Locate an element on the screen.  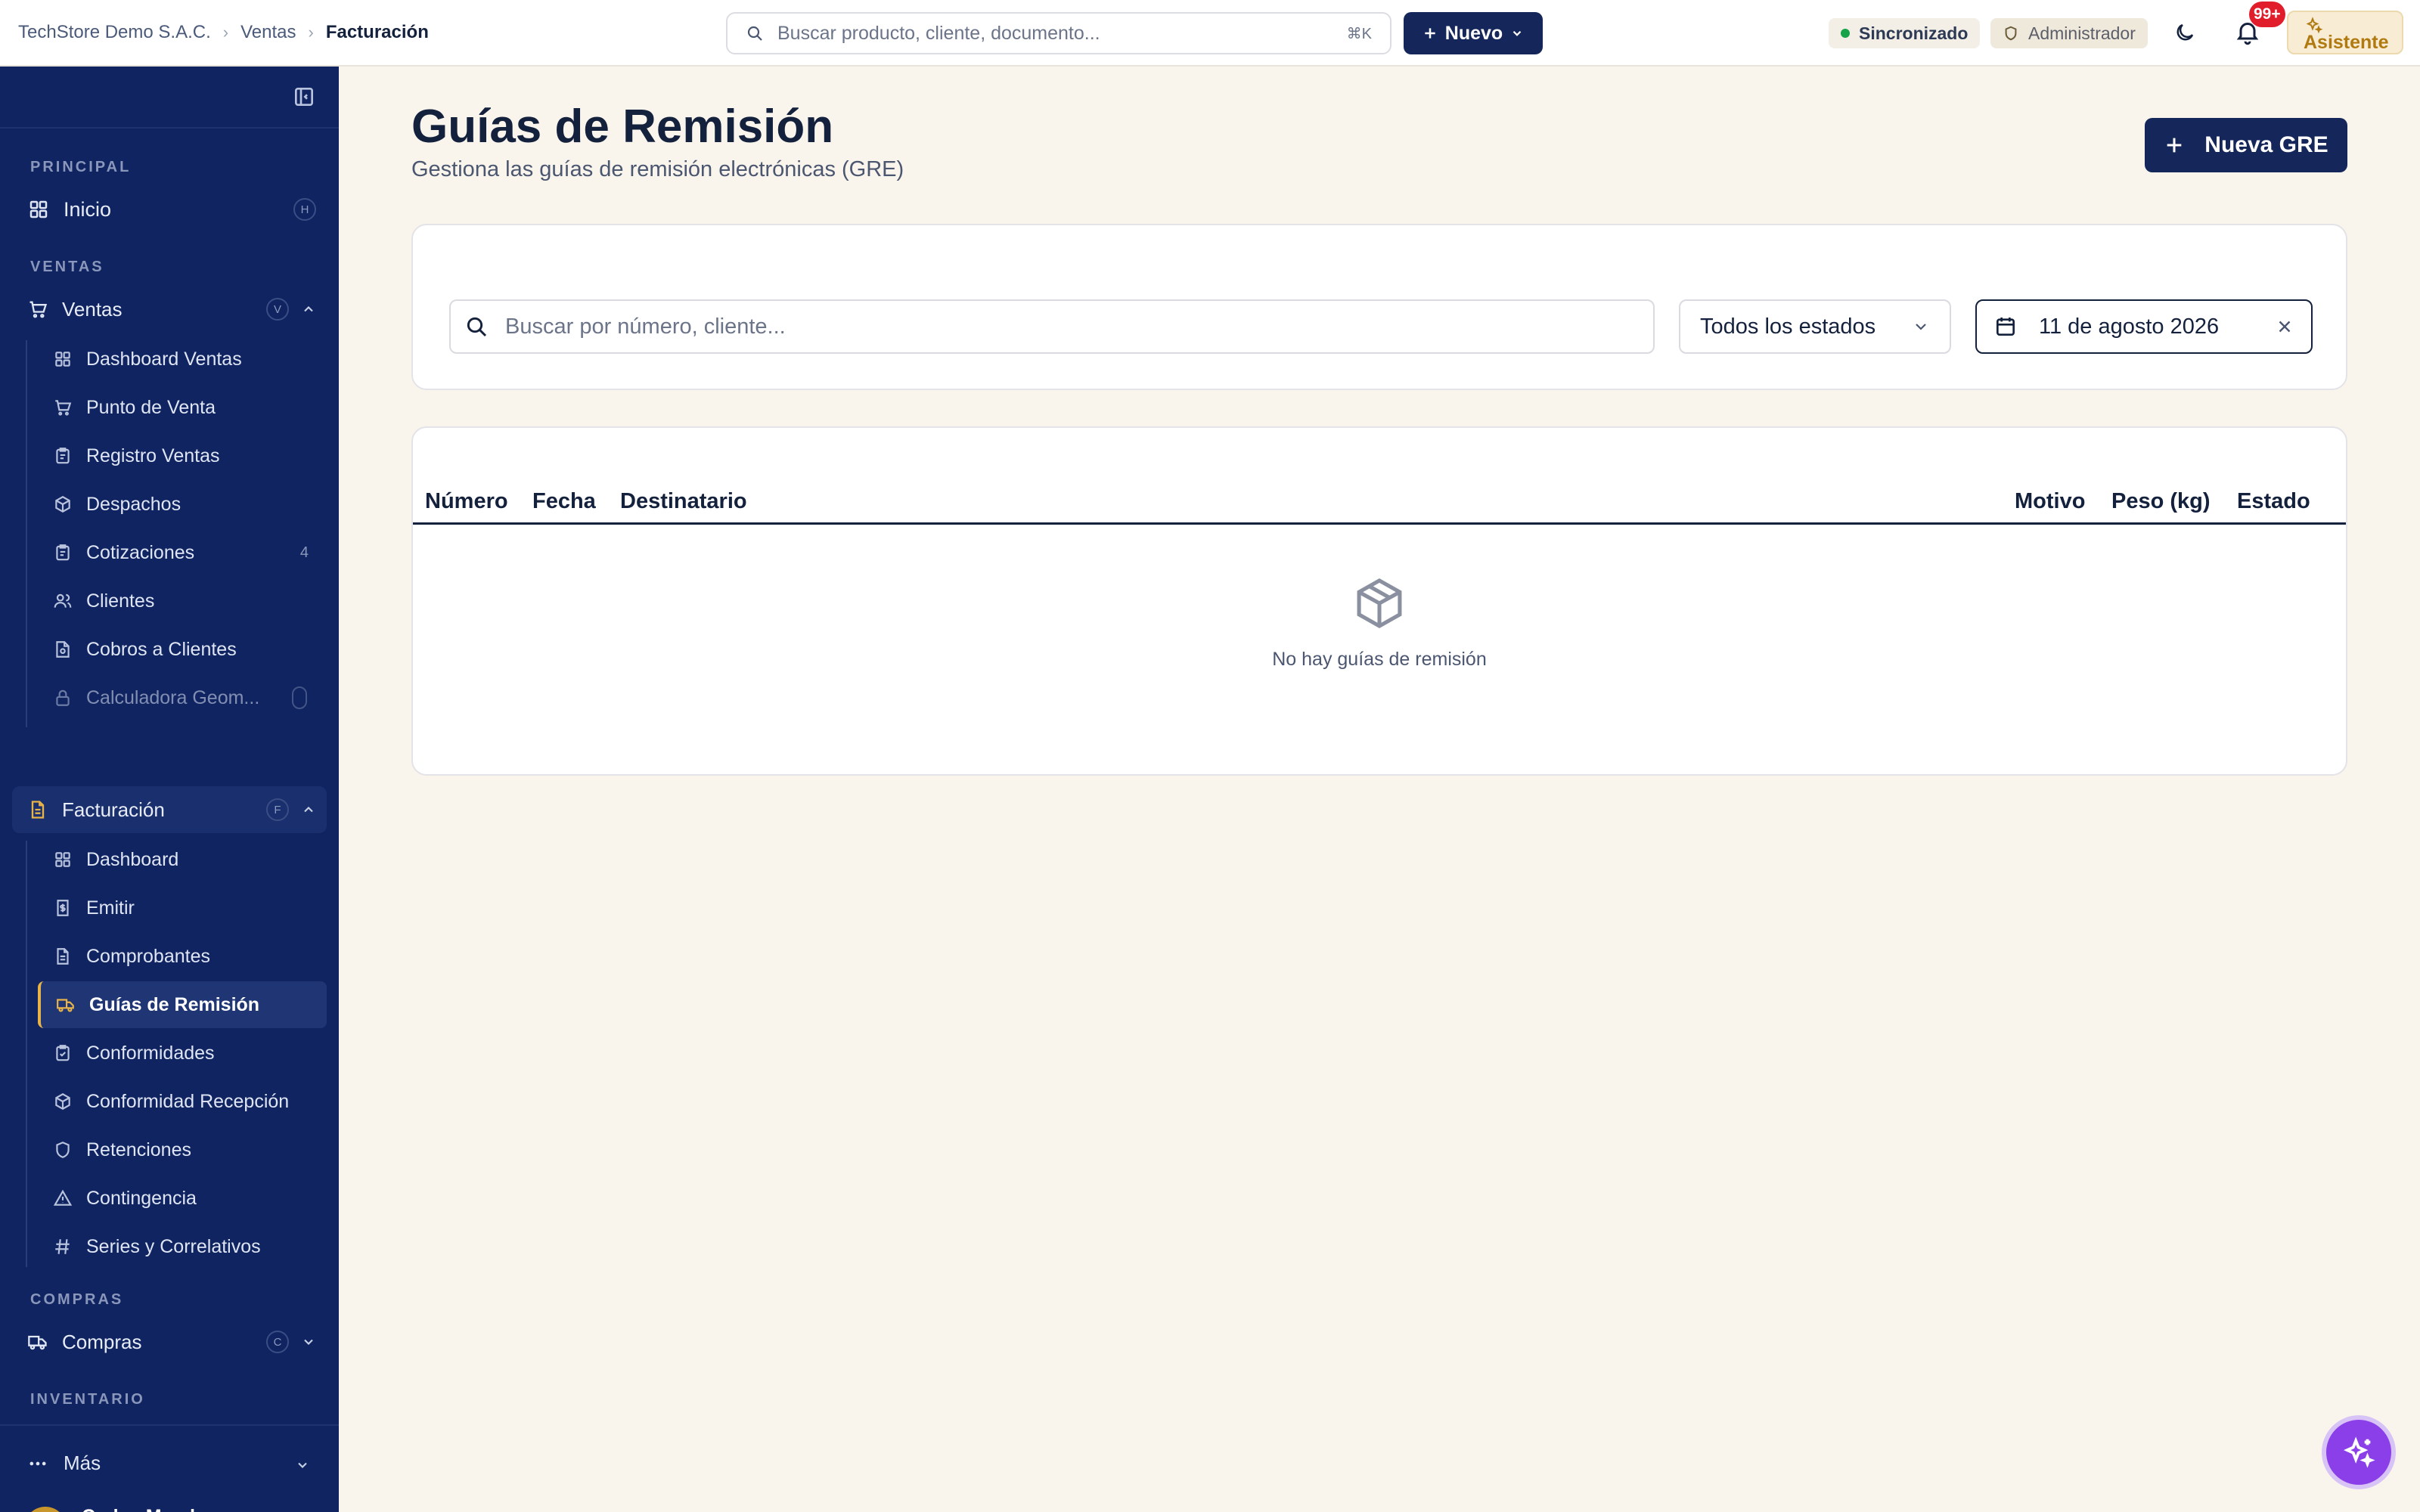
sidebar-item-dashboard: Dashboard is located at coordinates (182, 859).